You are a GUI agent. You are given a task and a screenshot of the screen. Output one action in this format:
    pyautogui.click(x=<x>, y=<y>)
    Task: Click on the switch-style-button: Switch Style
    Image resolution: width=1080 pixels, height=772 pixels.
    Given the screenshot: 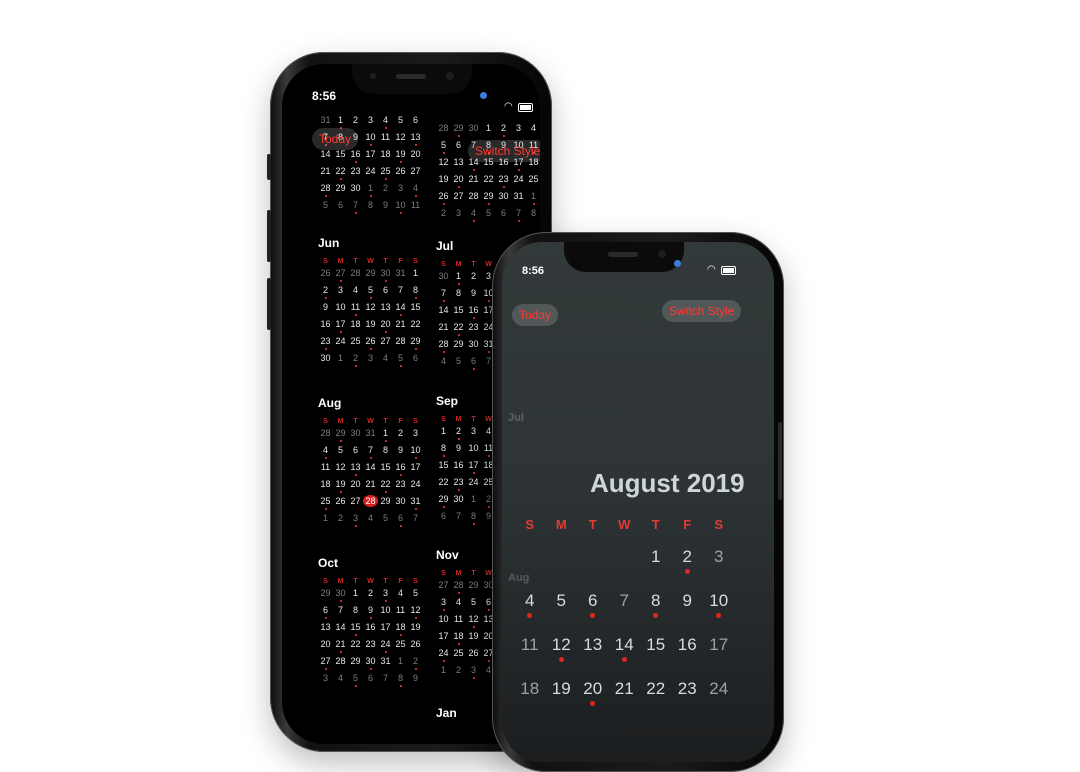 What is the action you would take?
    pyautogui.click(x=504, y=151)
    